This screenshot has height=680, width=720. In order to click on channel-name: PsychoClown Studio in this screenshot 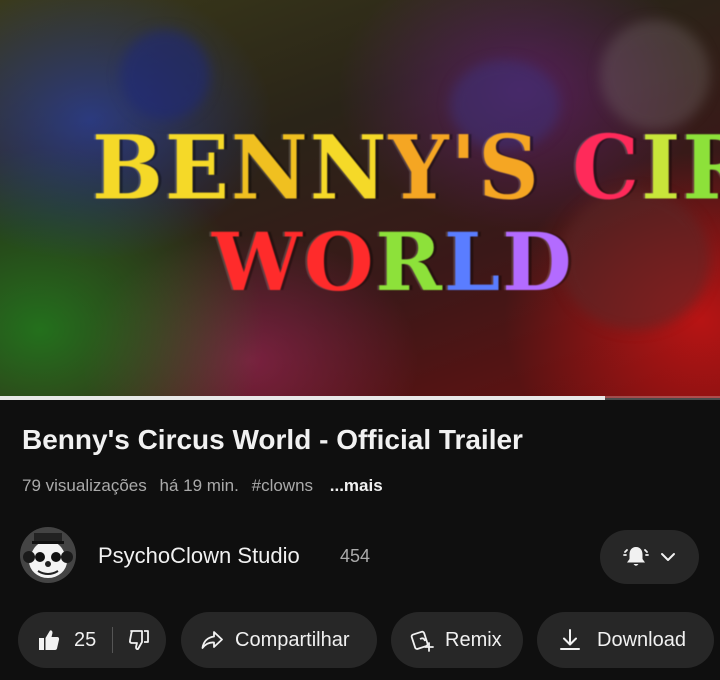, I will do `click(199, 556)`.